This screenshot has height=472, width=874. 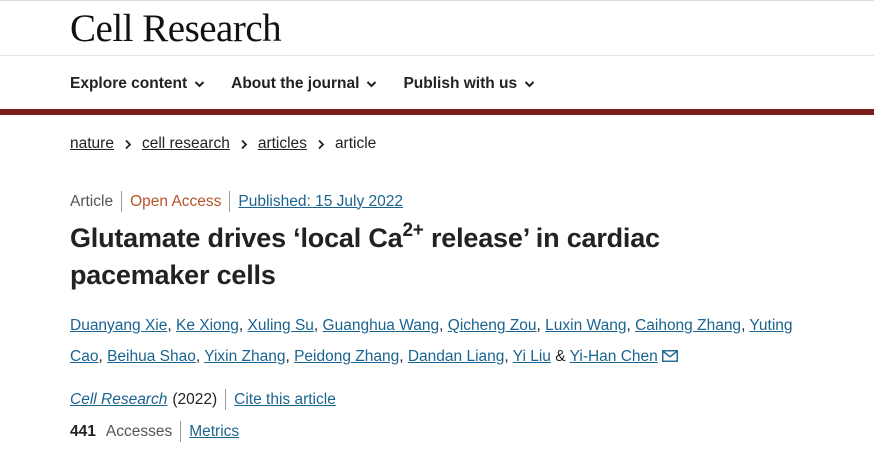 What do you see at coordinates (456, 356) in the screenshot?
I see `author-link: Dandan Liang` at bounding box center [456, 356].